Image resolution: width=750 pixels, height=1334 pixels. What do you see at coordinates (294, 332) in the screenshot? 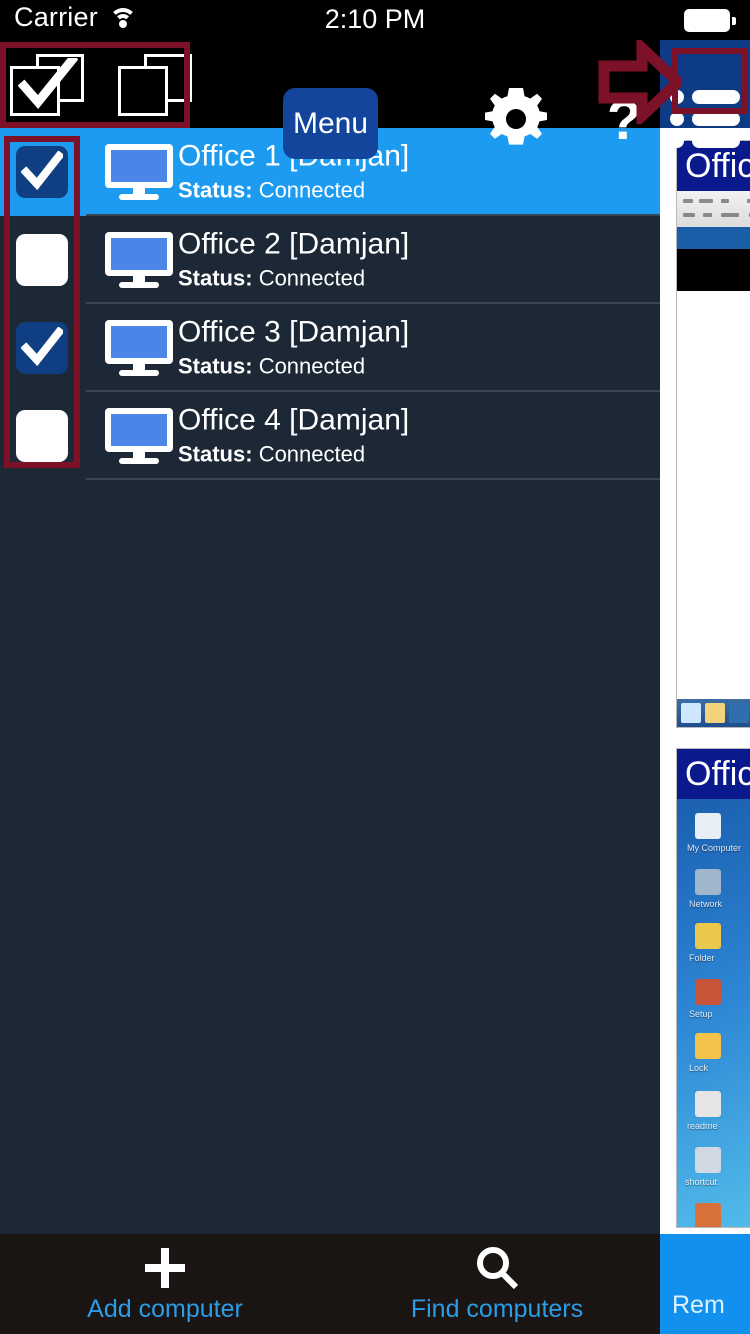
I see `computer-name: Office 3 [Damjan]` at bounding box center [294, 332].